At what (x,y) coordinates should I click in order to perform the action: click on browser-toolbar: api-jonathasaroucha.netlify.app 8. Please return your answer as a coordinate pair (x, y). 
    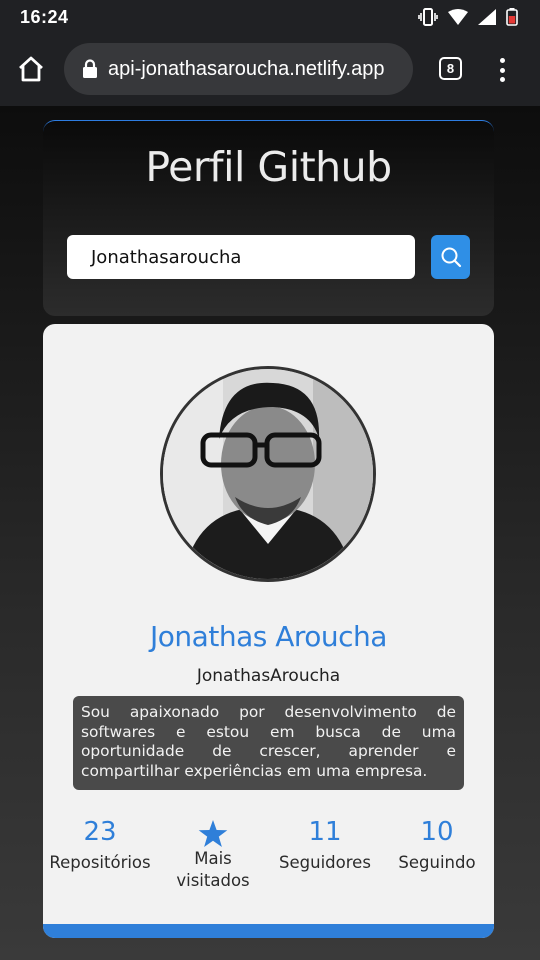
    Looking at the image, I should click on (270, 70).